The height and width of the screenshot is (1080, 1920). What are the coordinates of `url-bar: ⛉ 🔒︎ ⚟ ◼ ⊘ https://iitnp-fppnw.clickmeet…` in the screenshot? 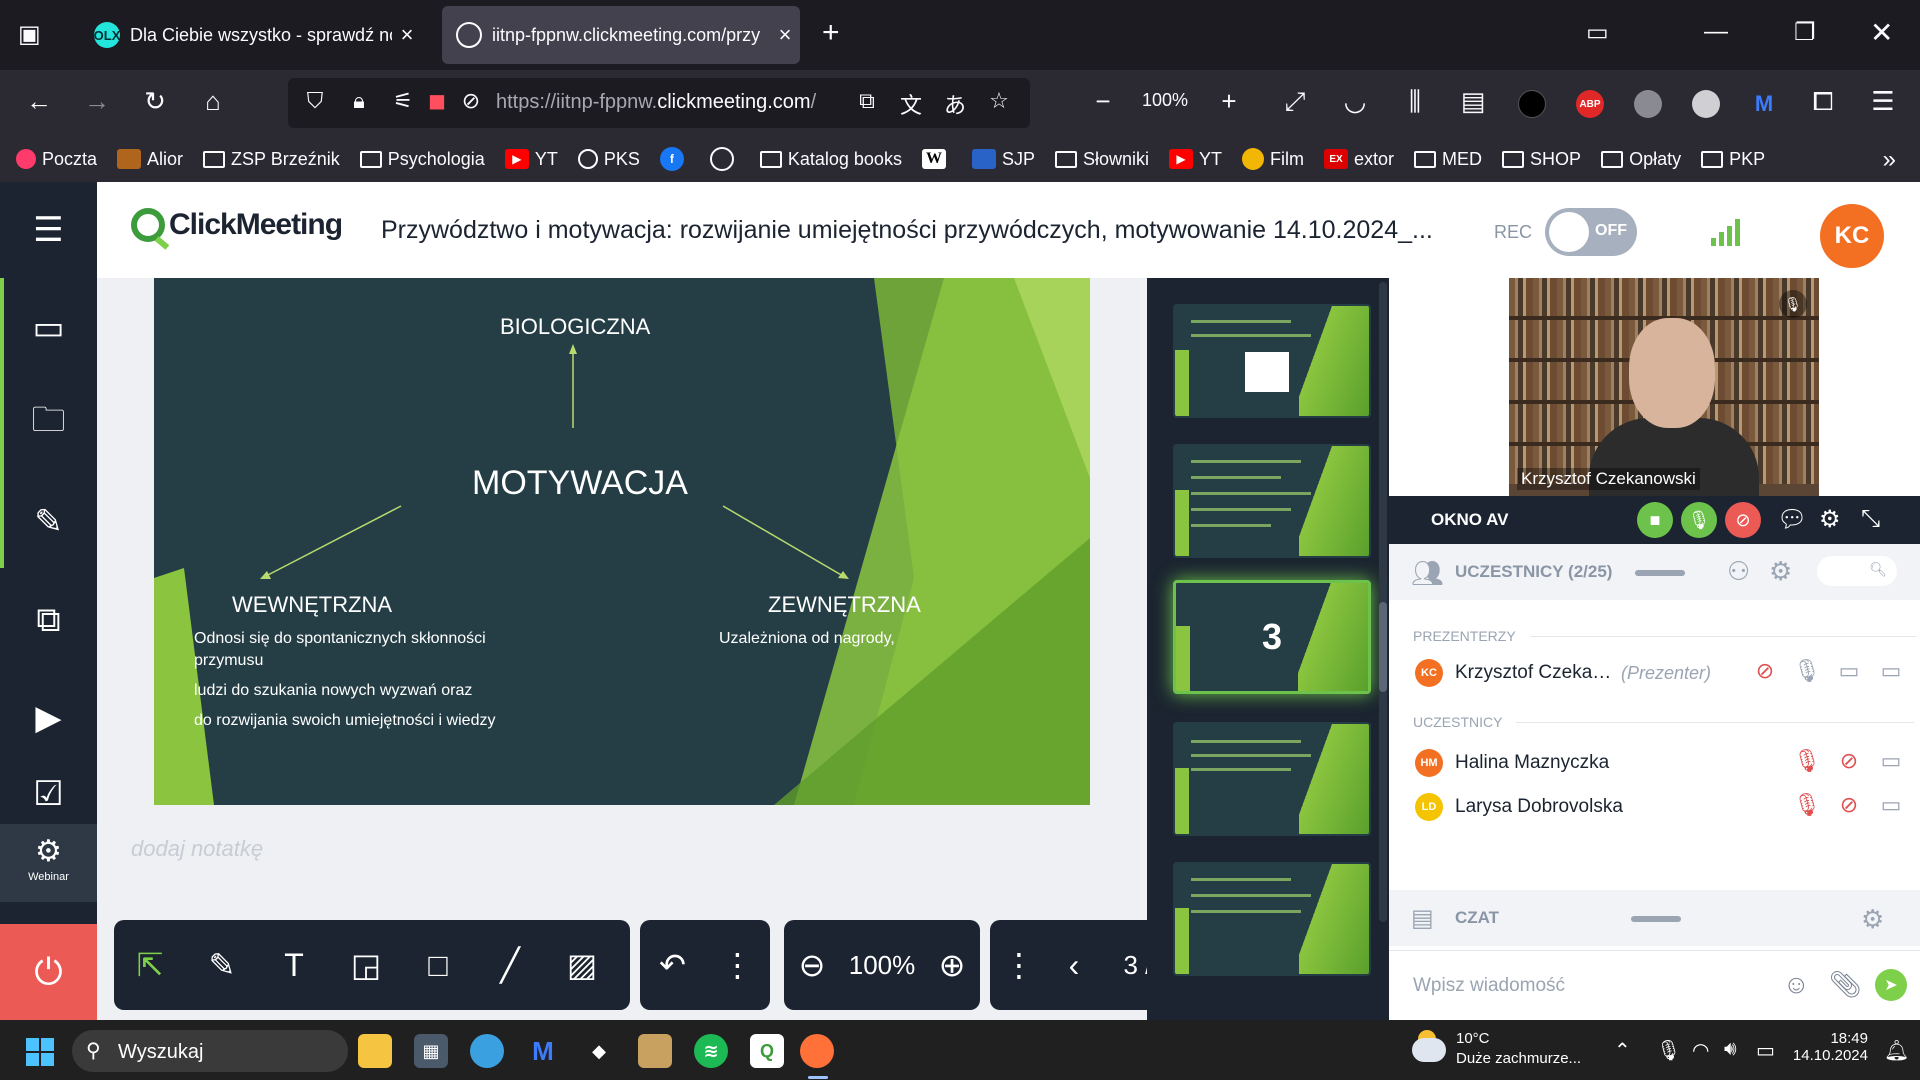 It's located at (659, 103).